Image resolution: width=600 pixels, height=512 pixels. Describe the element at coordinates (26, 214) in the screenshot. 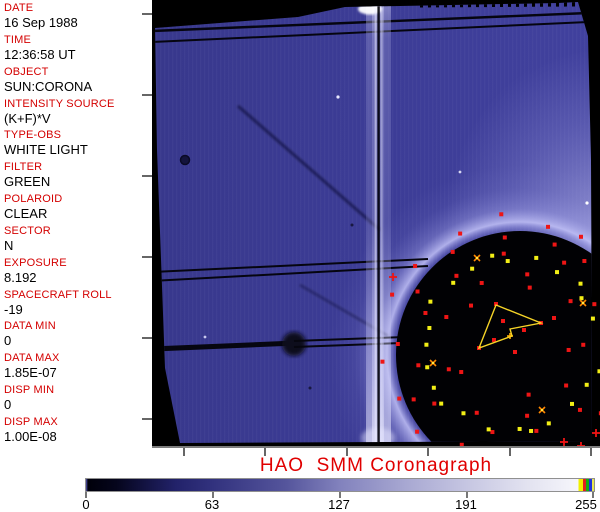

I see `meta-value: CLEAR` at that location.